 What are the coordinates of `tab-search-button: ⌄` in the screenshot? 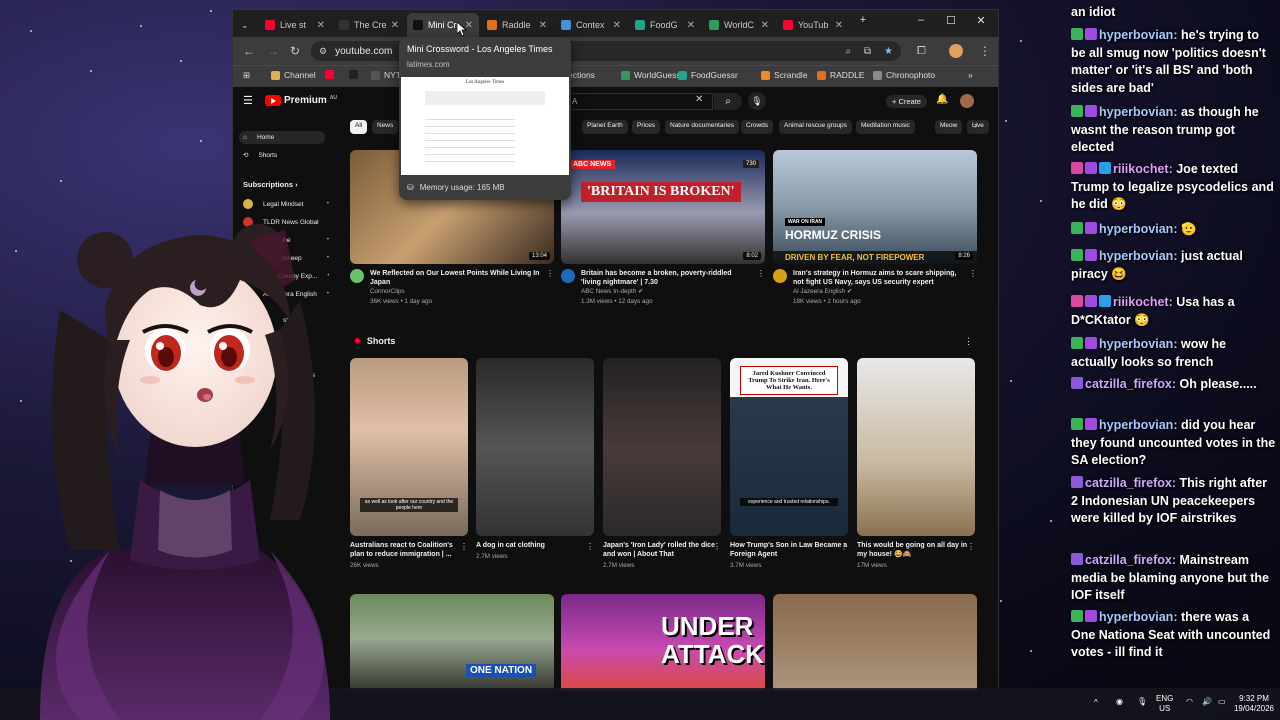 It's located at (247, 25).